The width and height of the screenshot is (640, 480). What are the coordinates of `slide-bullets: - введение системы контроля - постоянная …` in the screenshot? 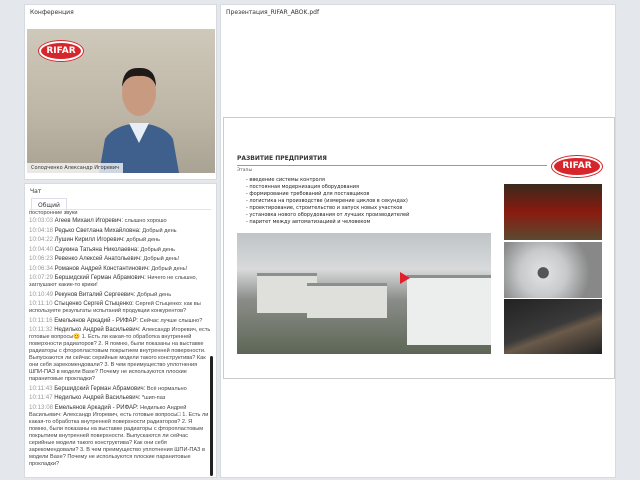 It's located at (327, 201).